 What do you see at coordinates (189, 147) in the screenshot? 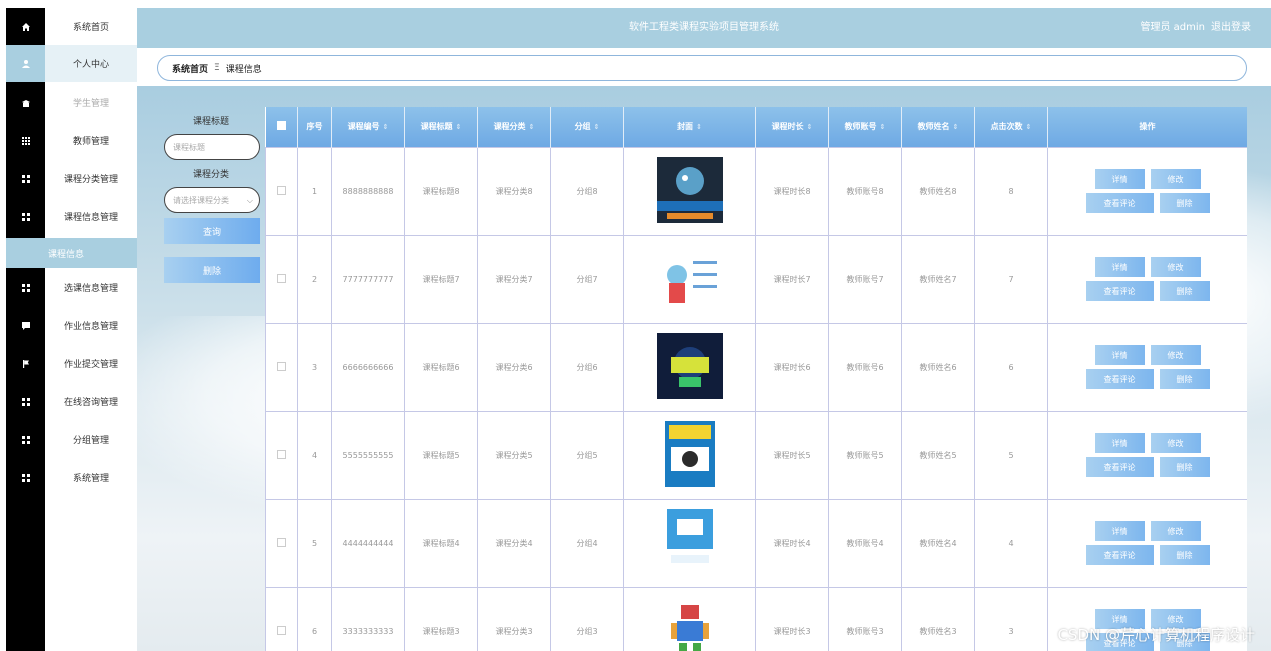
I see `title-search-placeholder: 课程标题` at bounding box center [189, 147].